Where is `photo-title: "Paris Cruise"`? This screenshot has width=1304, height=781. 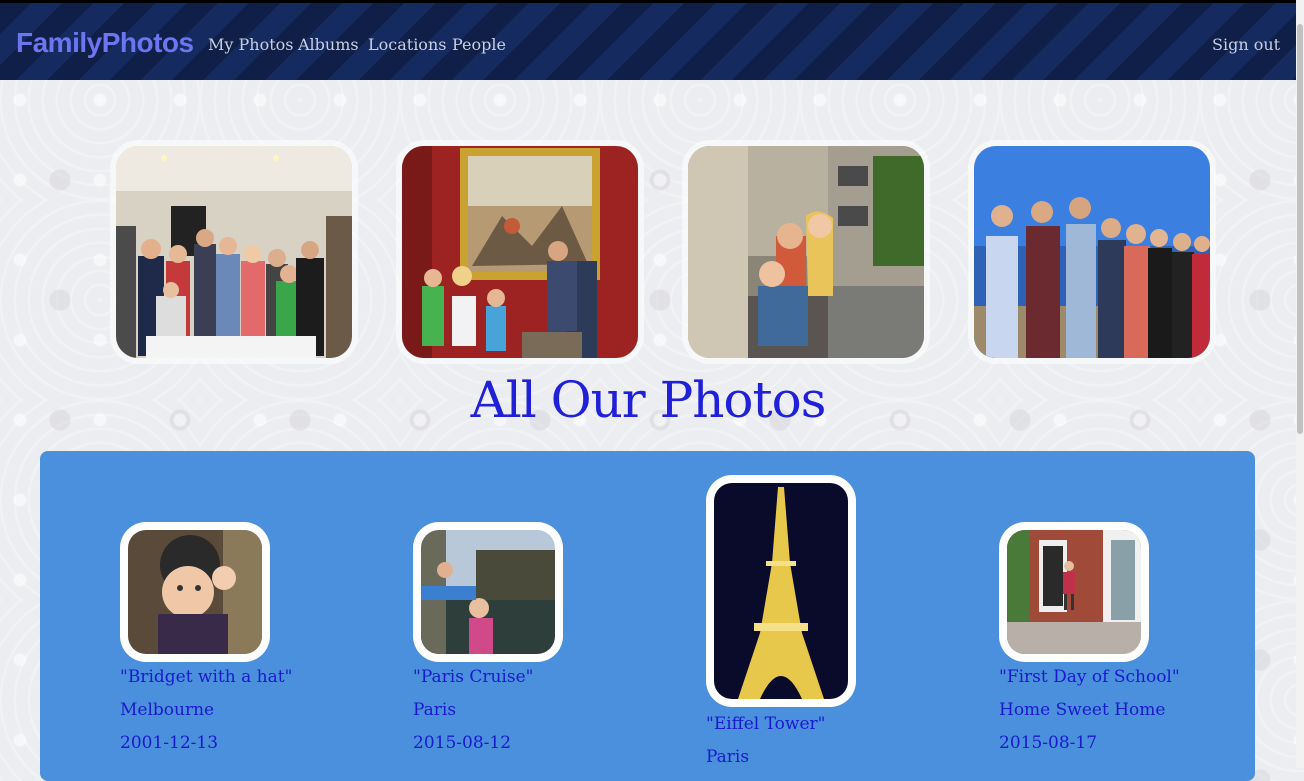 photo-title: "Paris Cruise" is located at coordinates (473, 677).